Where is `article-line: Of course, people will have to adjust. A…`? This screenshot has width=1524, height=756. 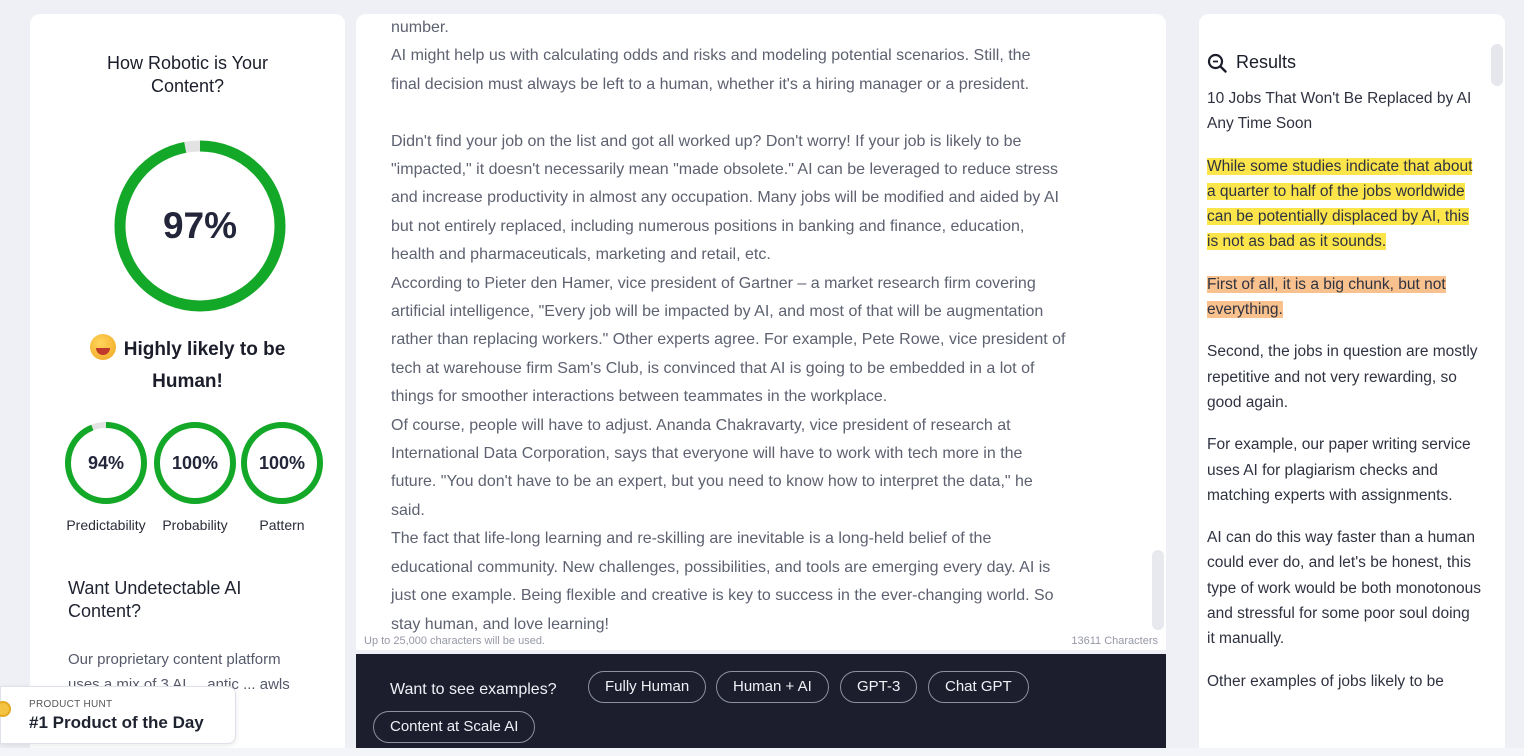 article-line: Of course, people will have to adjust. A… is located at coordinates (701, 425).